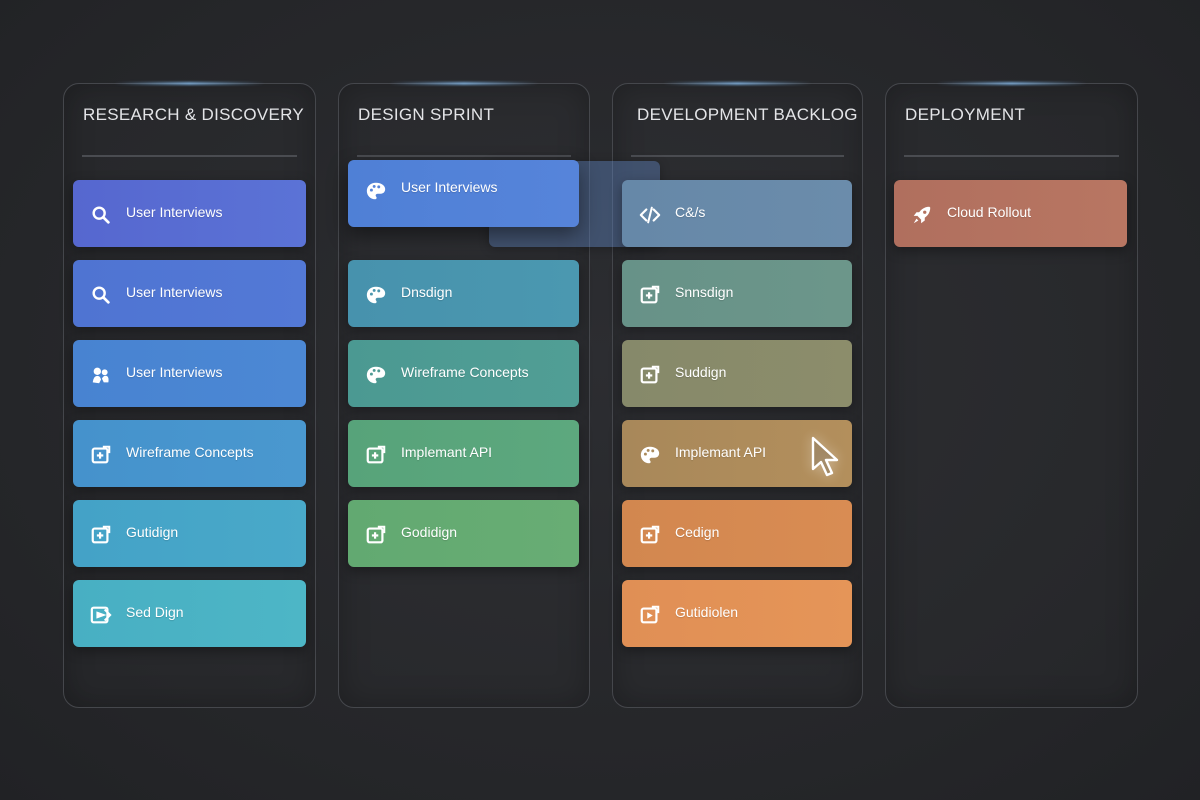 The width and height of the screenshot is (1200, 800). What do you see at coordinates (152, 531) in the screenshot?
I see `task-card-label: Gutidign` at bounding box center [152, 531].